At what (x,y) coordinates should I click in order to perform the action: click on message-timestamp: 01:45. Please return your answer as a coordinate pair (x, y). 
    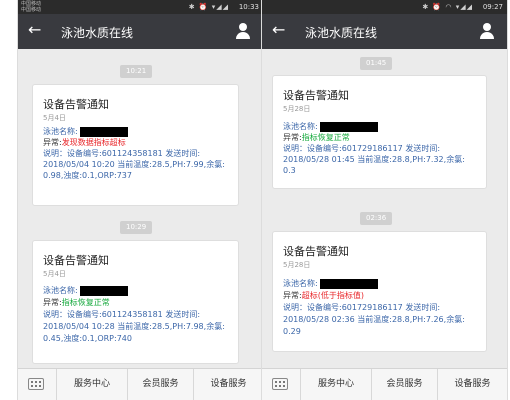
    Looking at the image, I should click on (376, 63).